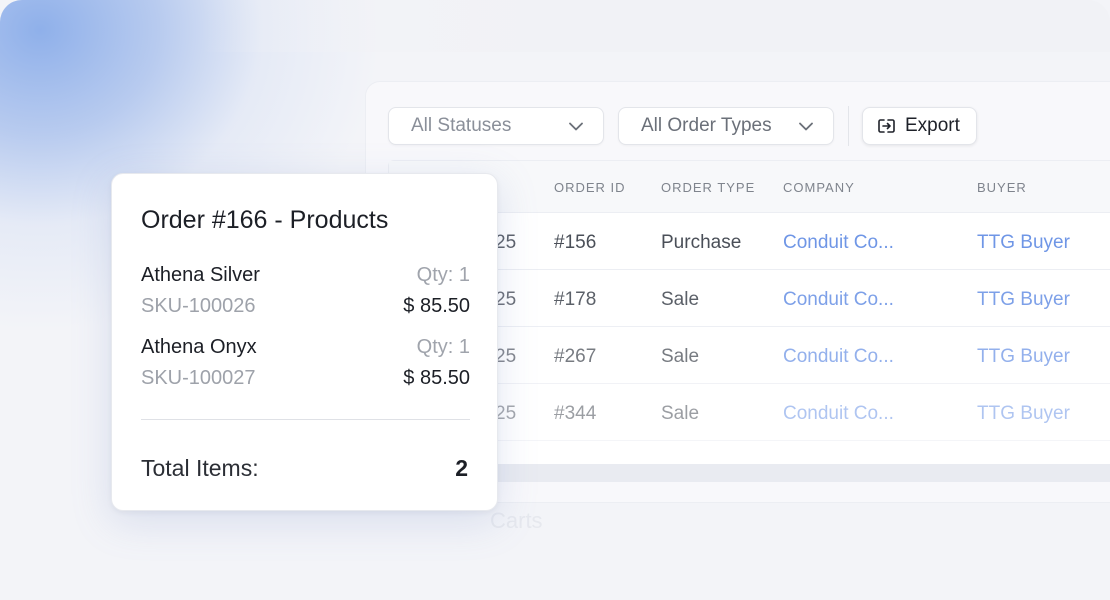  I want to click on column-header-company: COMPANY, so click(819, 187).